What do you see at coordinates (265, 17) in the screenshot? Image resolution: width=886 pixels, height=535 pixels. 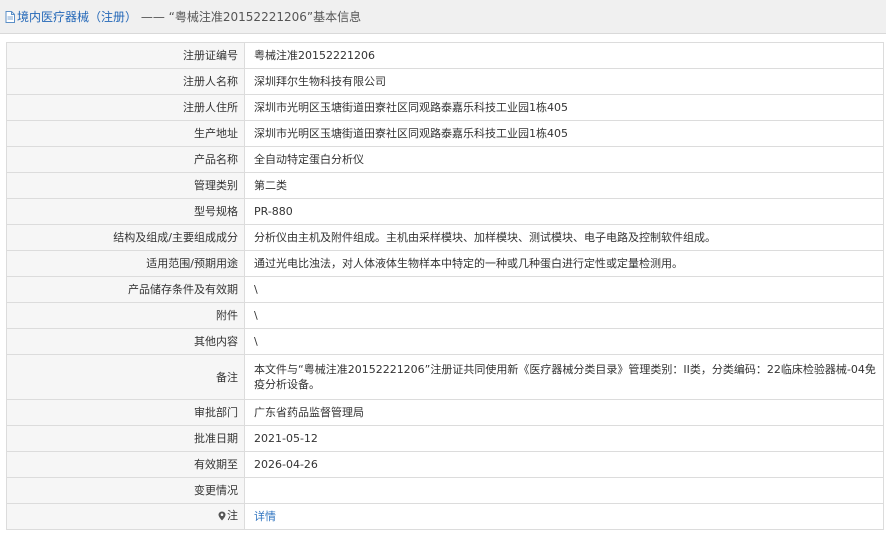 I see `title-subject: “粤械注准20152221206”基本信息` at bounding box center [265, 17].